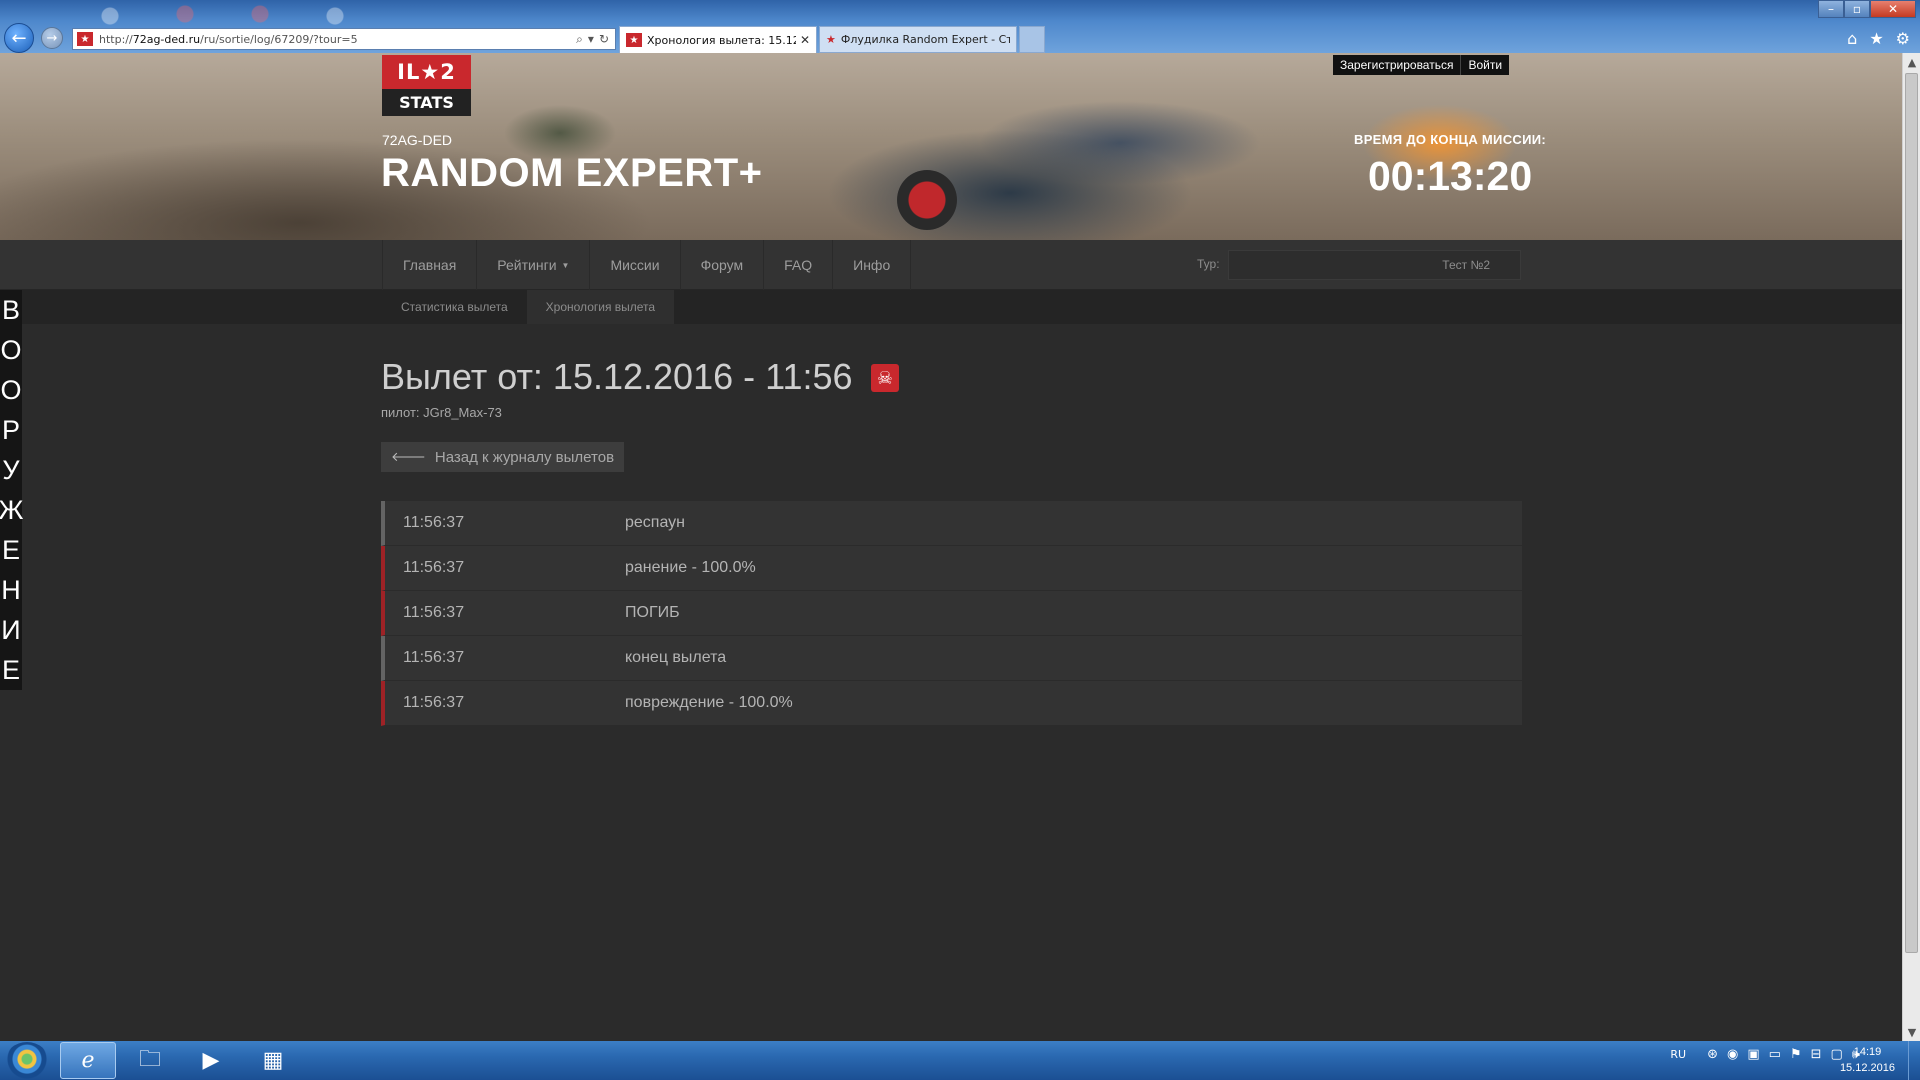 Image resolution: width=1920 pixels, height=1080 pixels. I want to click on home-icon: ⌂, so click(1852, 38).